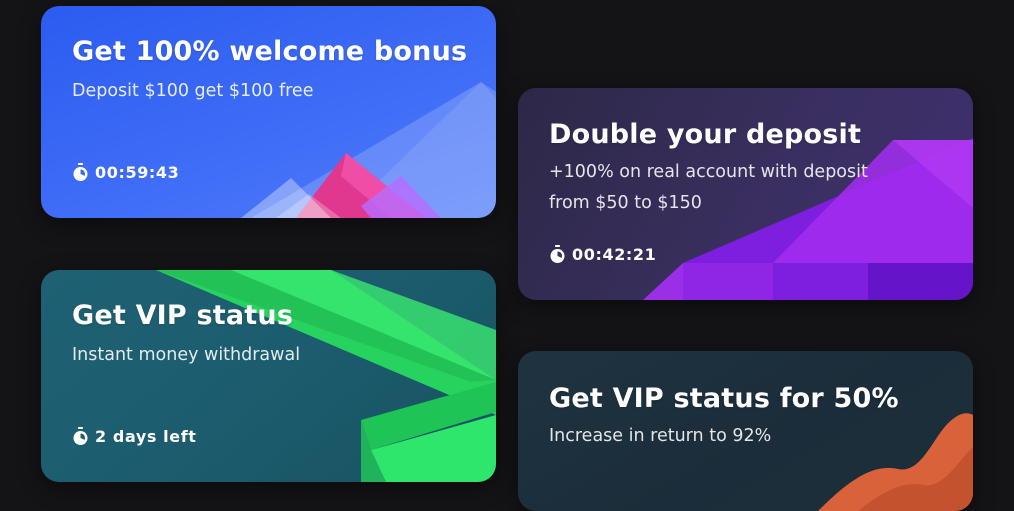 The image size is (1014, 511). What do you see at coordinates (625, 203) in the screenshot?
I see `promo-subtitle-line-2: from $50 to $150` at bounding box center [625, 203].